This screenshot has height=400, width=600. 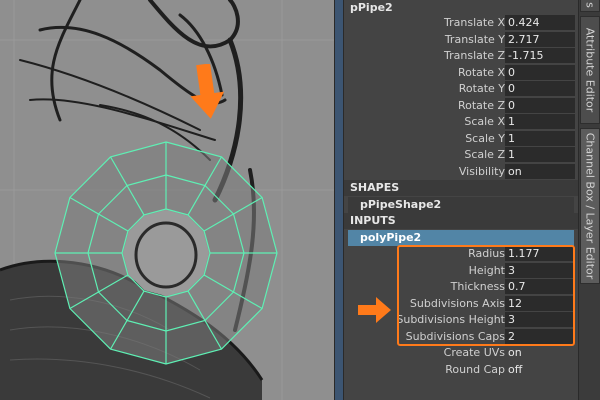 I want to click on attr-value-field: 0.424, so click(x=540, y=22).